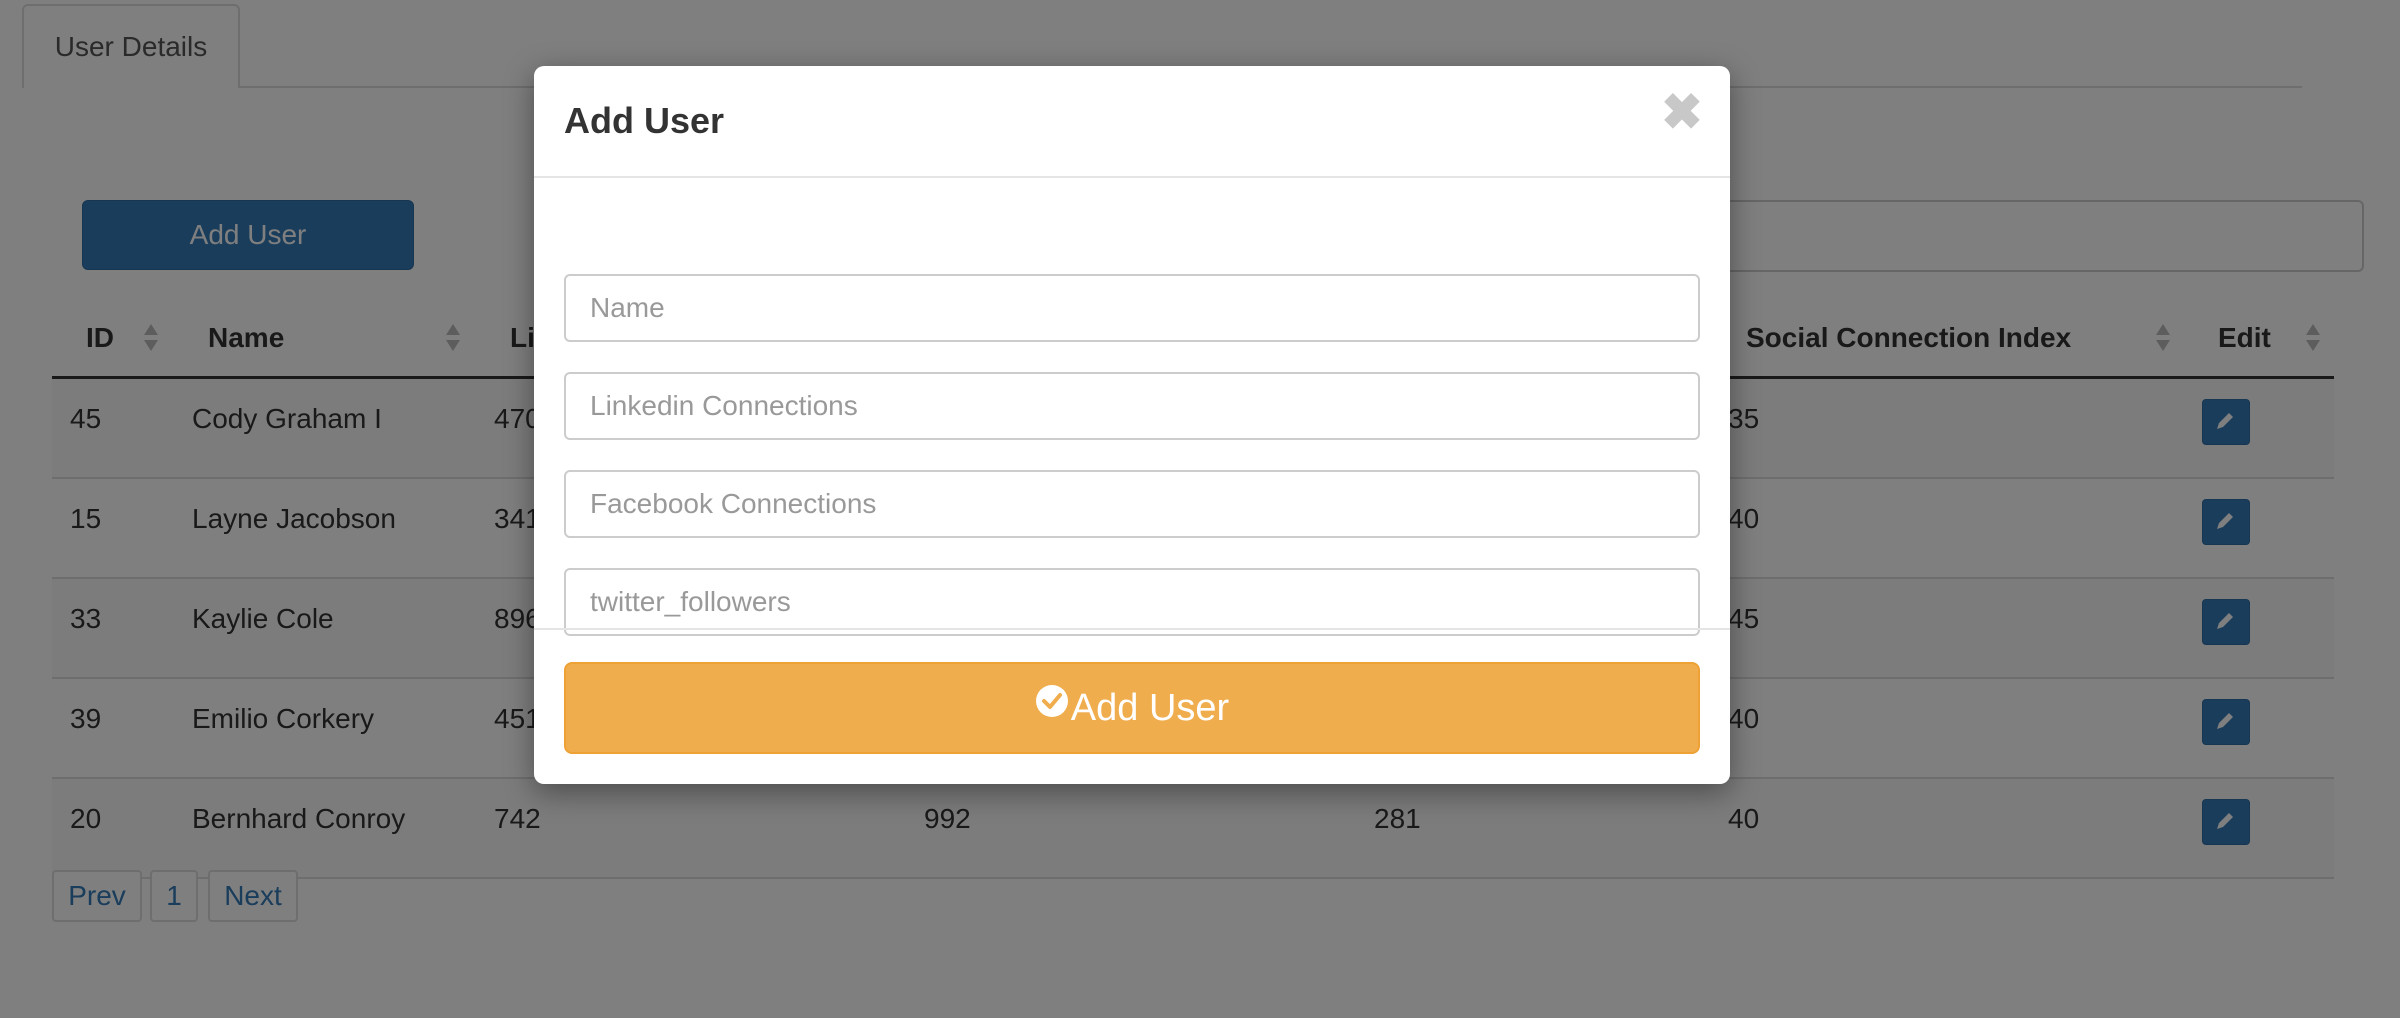  I want to click on modal-footer-divider, so click(1132, 629).